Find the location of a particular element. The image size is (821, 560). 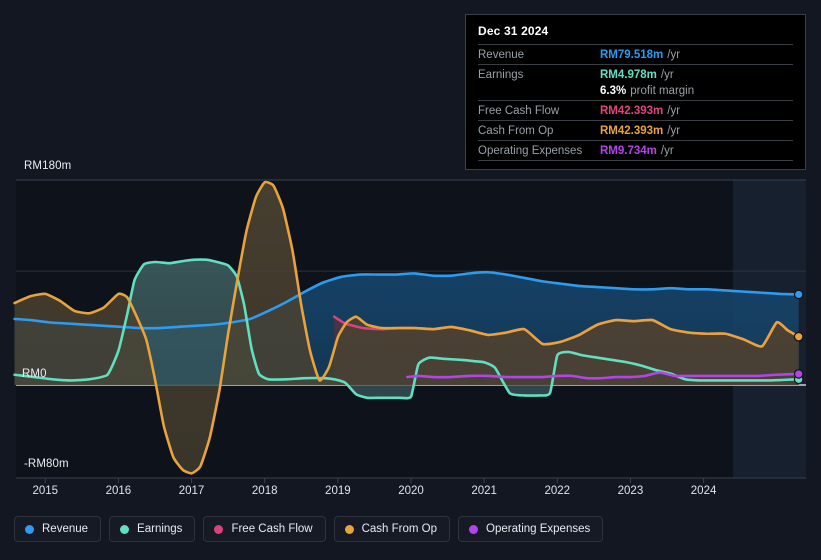

tooltip-row-value: RM79.518m is located at coordinates (632, 55).